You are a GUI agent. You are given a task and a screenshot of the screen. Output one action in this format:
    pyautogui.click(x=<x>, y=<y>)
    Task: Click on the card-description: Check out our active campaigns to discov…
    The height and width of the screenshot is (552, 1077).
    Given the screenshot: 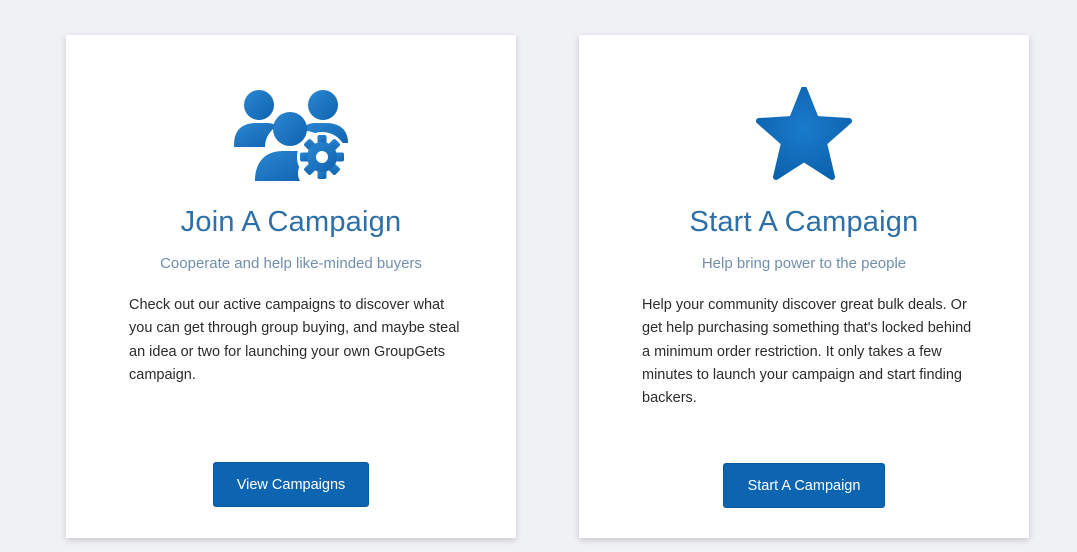 What is the action you would take?
    pyautogui.click(x=294, y=340)
    